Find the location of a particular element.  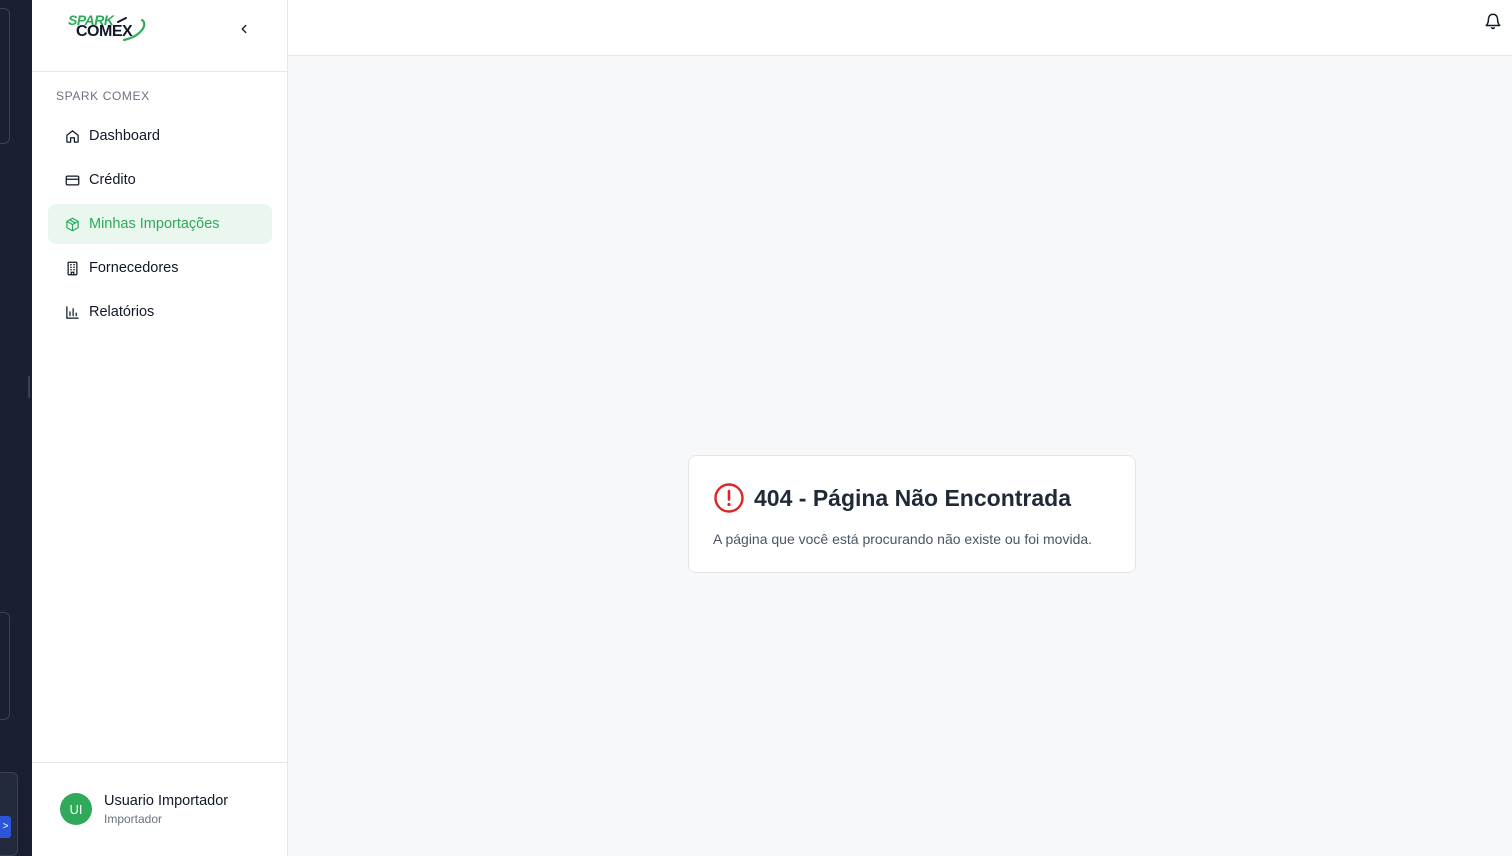

top-bar is located at coordinates (900, 28).